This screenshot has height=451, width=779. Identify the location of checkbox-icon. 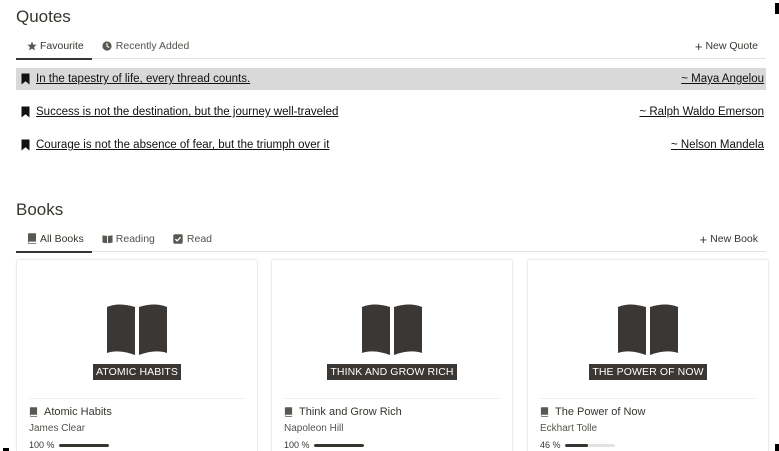
(178, 238).